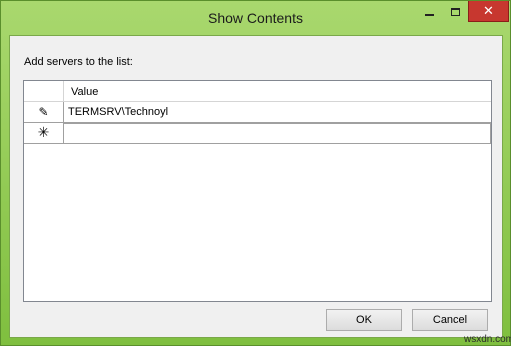 Image resolution: width=511 pixels, height=346 pixels. I want to click on watermark-text: wsxdn.com, so click(487, 339).